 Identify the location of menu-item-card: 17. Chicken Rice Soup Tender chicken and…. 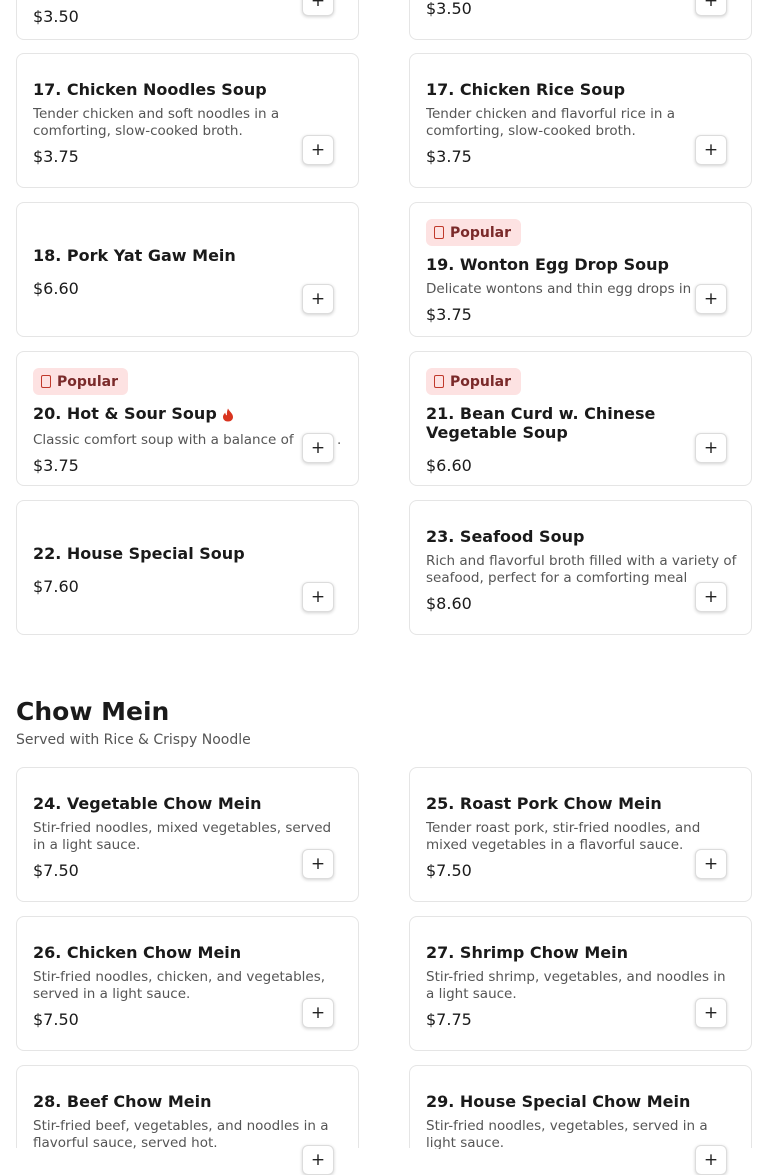
(580, 120).